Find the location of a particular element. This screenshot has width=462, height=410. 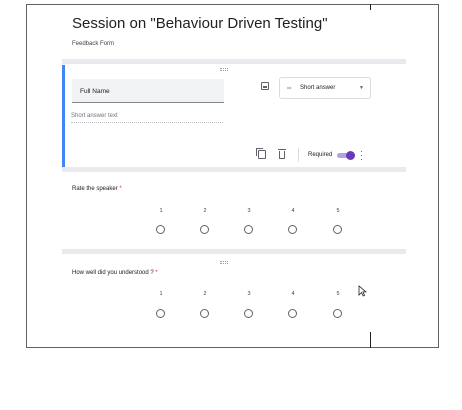

short-answer-placeholder: Short answer text is located at coordinates (147, 118).